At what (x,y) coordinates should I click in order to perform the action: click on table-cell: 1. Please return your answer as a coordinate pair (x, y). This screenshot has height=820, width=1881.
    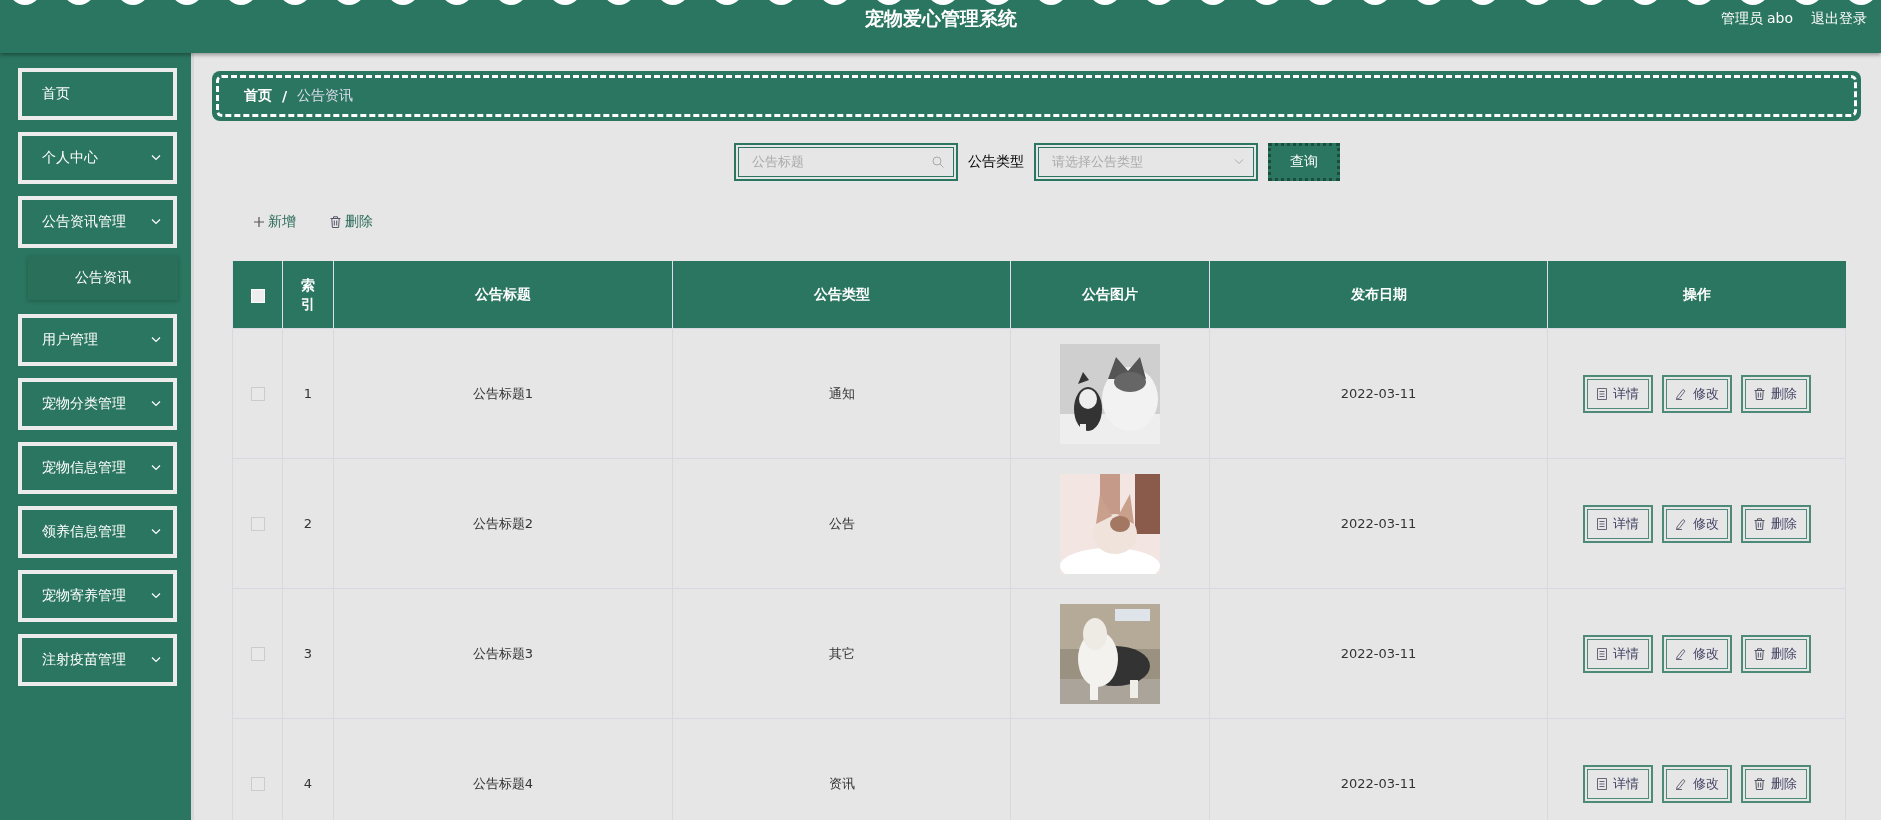
    Looking at the image, I should click on (308, 393).